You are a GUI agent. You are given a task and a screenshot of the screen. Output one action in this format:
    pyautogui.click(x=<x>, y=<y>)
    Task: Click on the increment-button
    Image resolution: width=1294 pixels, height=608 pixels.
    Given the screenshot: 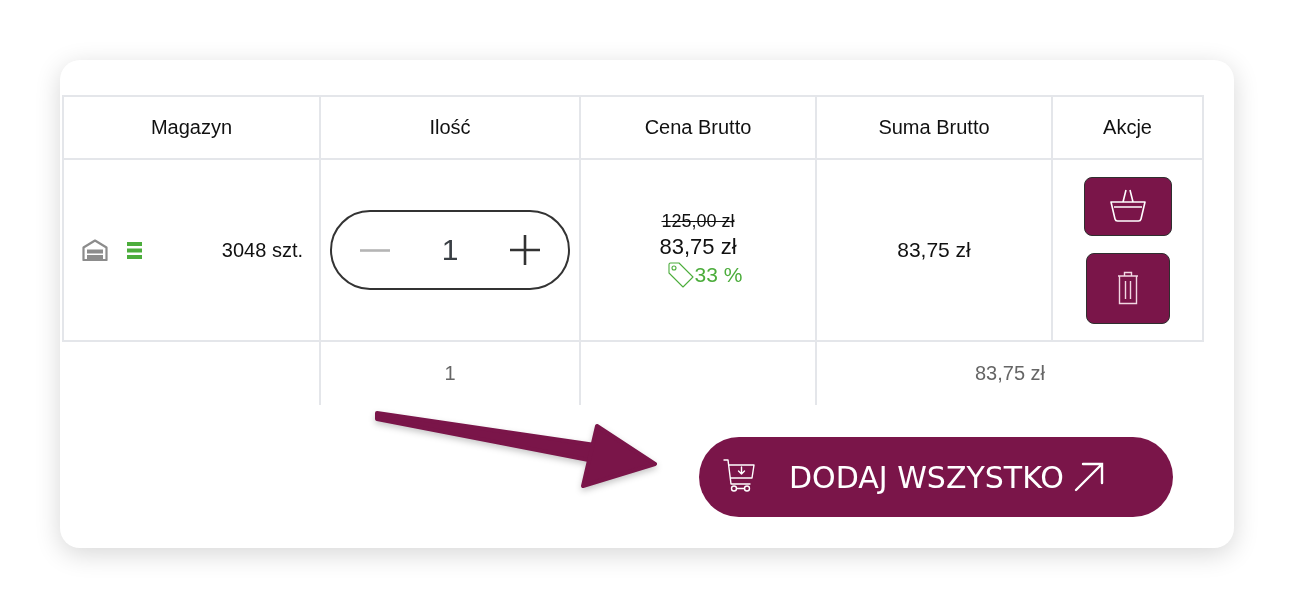 What is the action you would take?
    pyautogui.click(x=525, y=250)
    